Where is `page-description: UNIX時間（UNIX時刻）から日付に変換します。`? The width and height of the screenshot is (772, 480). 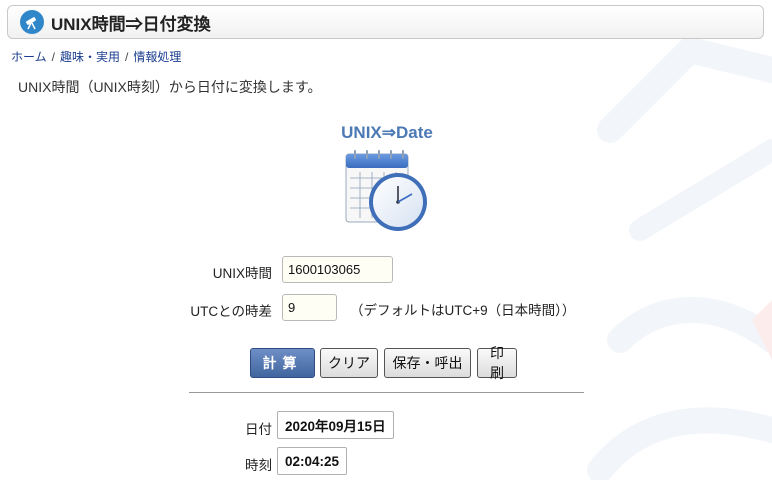
page-description: UNIX時間（UNIX時刻）から日付に変換します。 is located at coordinates (170, 87).